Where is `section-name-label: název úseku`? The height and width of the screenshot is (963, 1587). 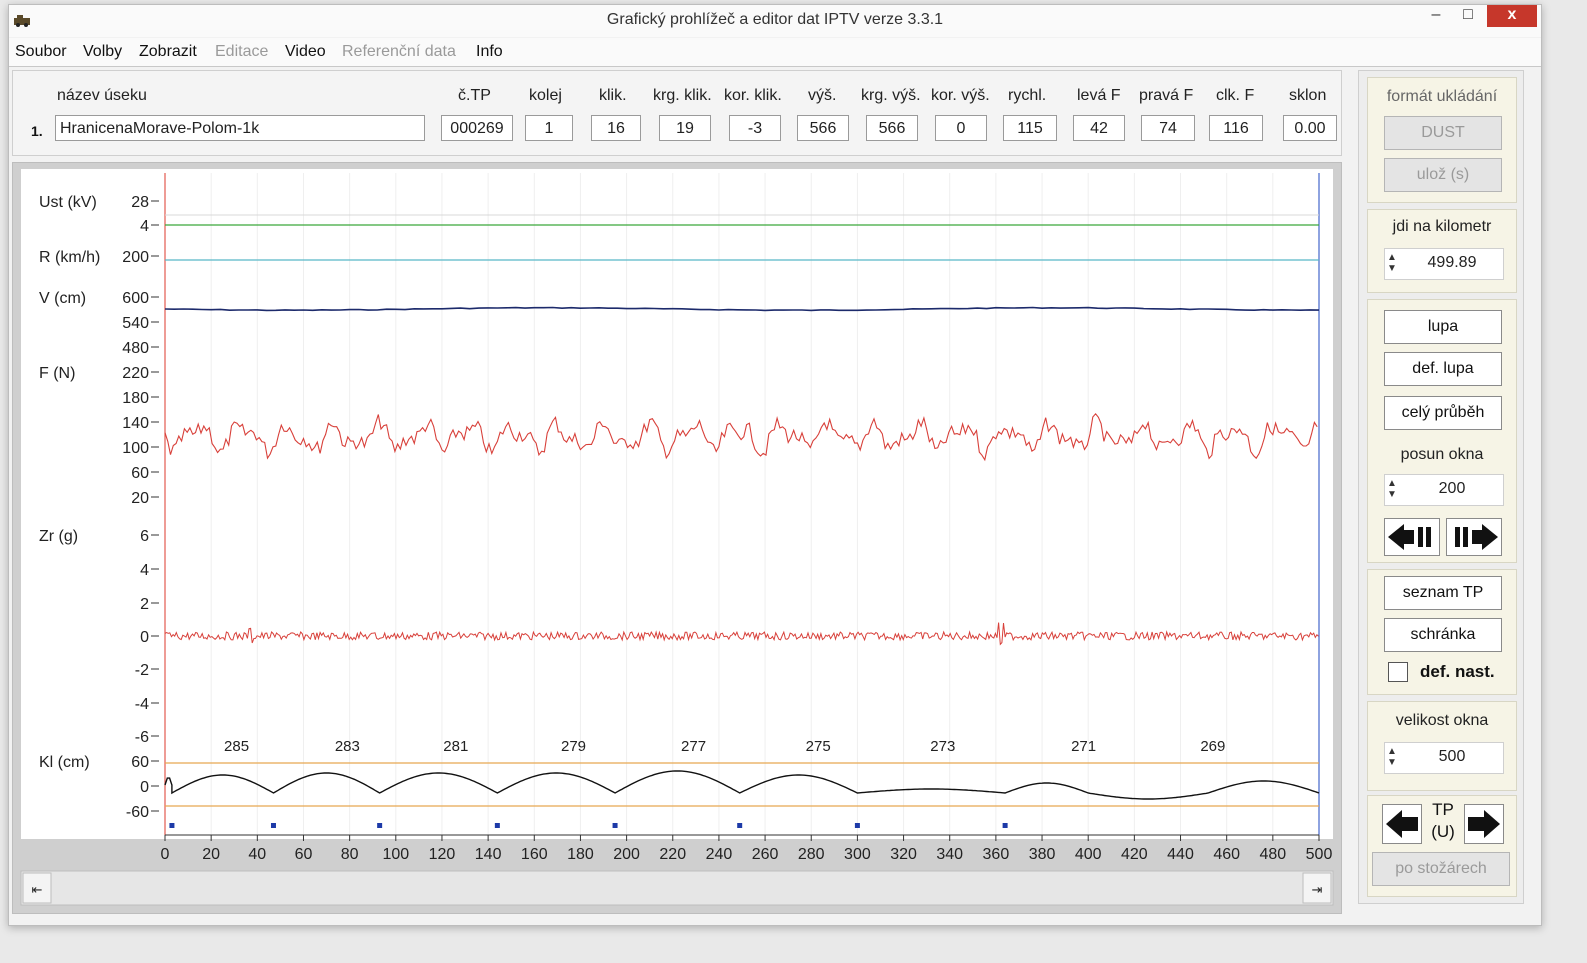 section-name-label: název úseku is located at coordinates (102, 95).